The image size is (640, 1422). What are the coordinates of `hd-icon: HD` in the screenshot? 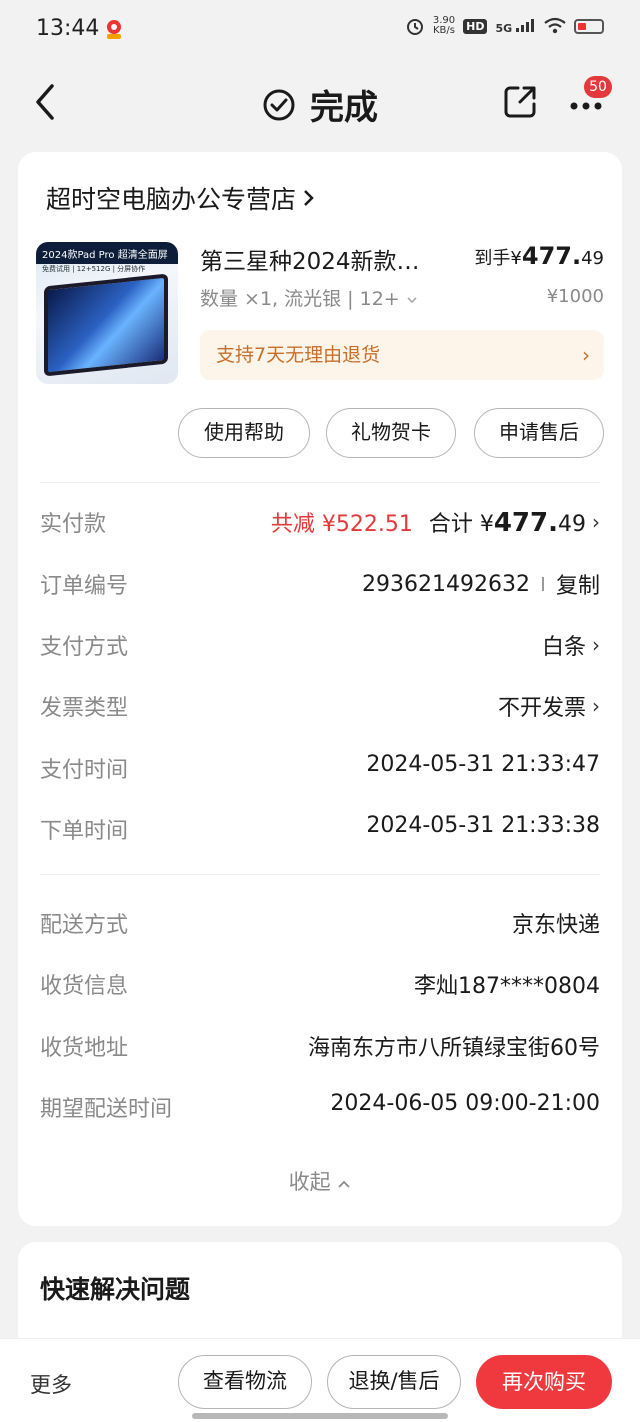 It's located at (475, 26).